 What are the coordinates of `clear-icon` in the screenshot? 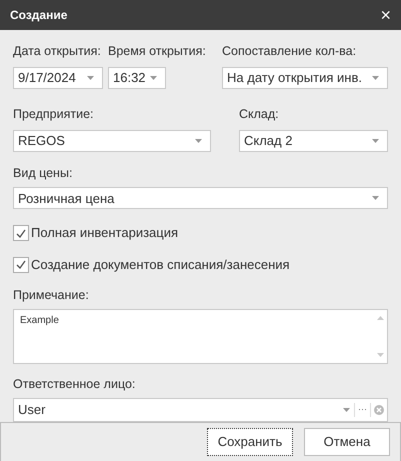 It's located at (379, 409).